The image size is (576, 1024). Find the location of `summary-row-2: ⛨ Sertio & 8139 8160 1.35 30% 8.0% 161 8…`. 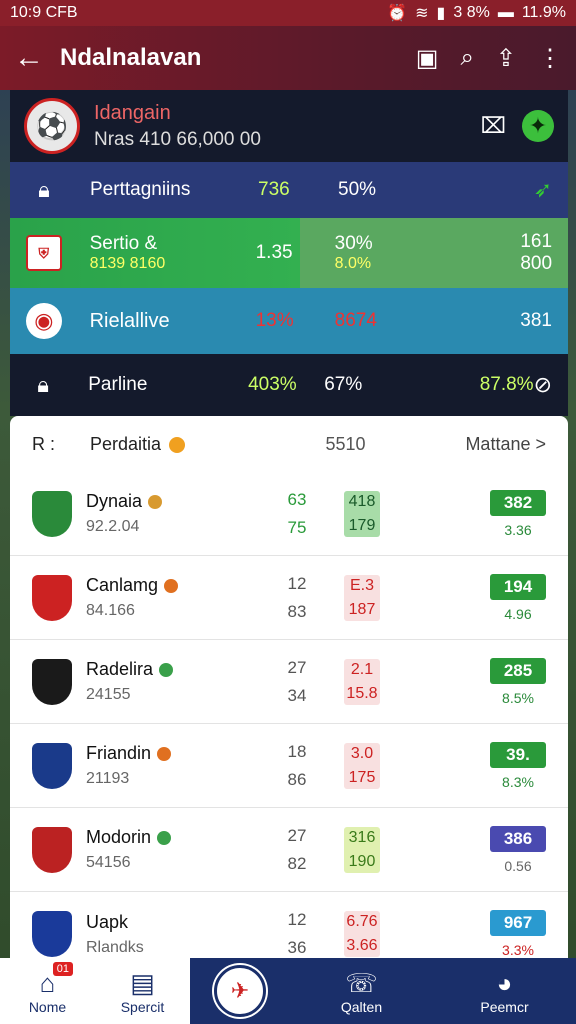

summary-row-2: ⛨ Sertio & 8139 8160 1.35 30% 8.0% 161 8… is located at coordinates (289, 253).